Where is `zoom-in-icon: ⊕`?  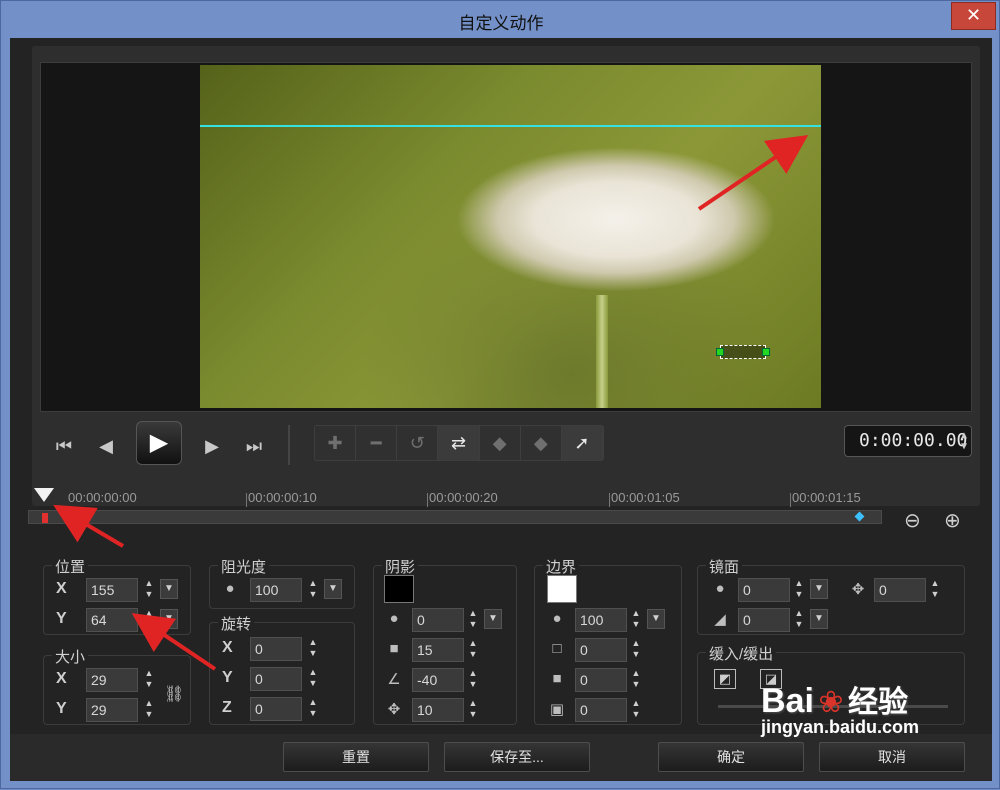
zoom-in-icon: ⊕ is located at coordinates (952, 520).